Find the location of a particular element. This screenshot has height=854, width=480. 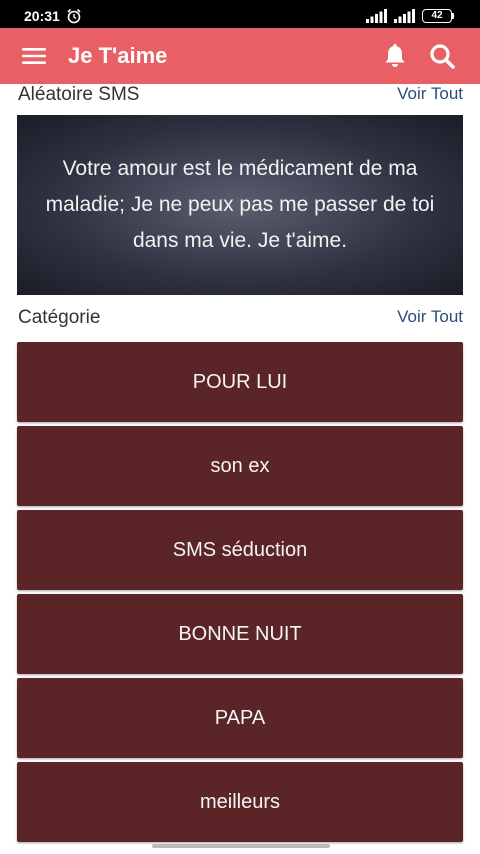

category-item-label: son ex is located at coordinates (240, 465).